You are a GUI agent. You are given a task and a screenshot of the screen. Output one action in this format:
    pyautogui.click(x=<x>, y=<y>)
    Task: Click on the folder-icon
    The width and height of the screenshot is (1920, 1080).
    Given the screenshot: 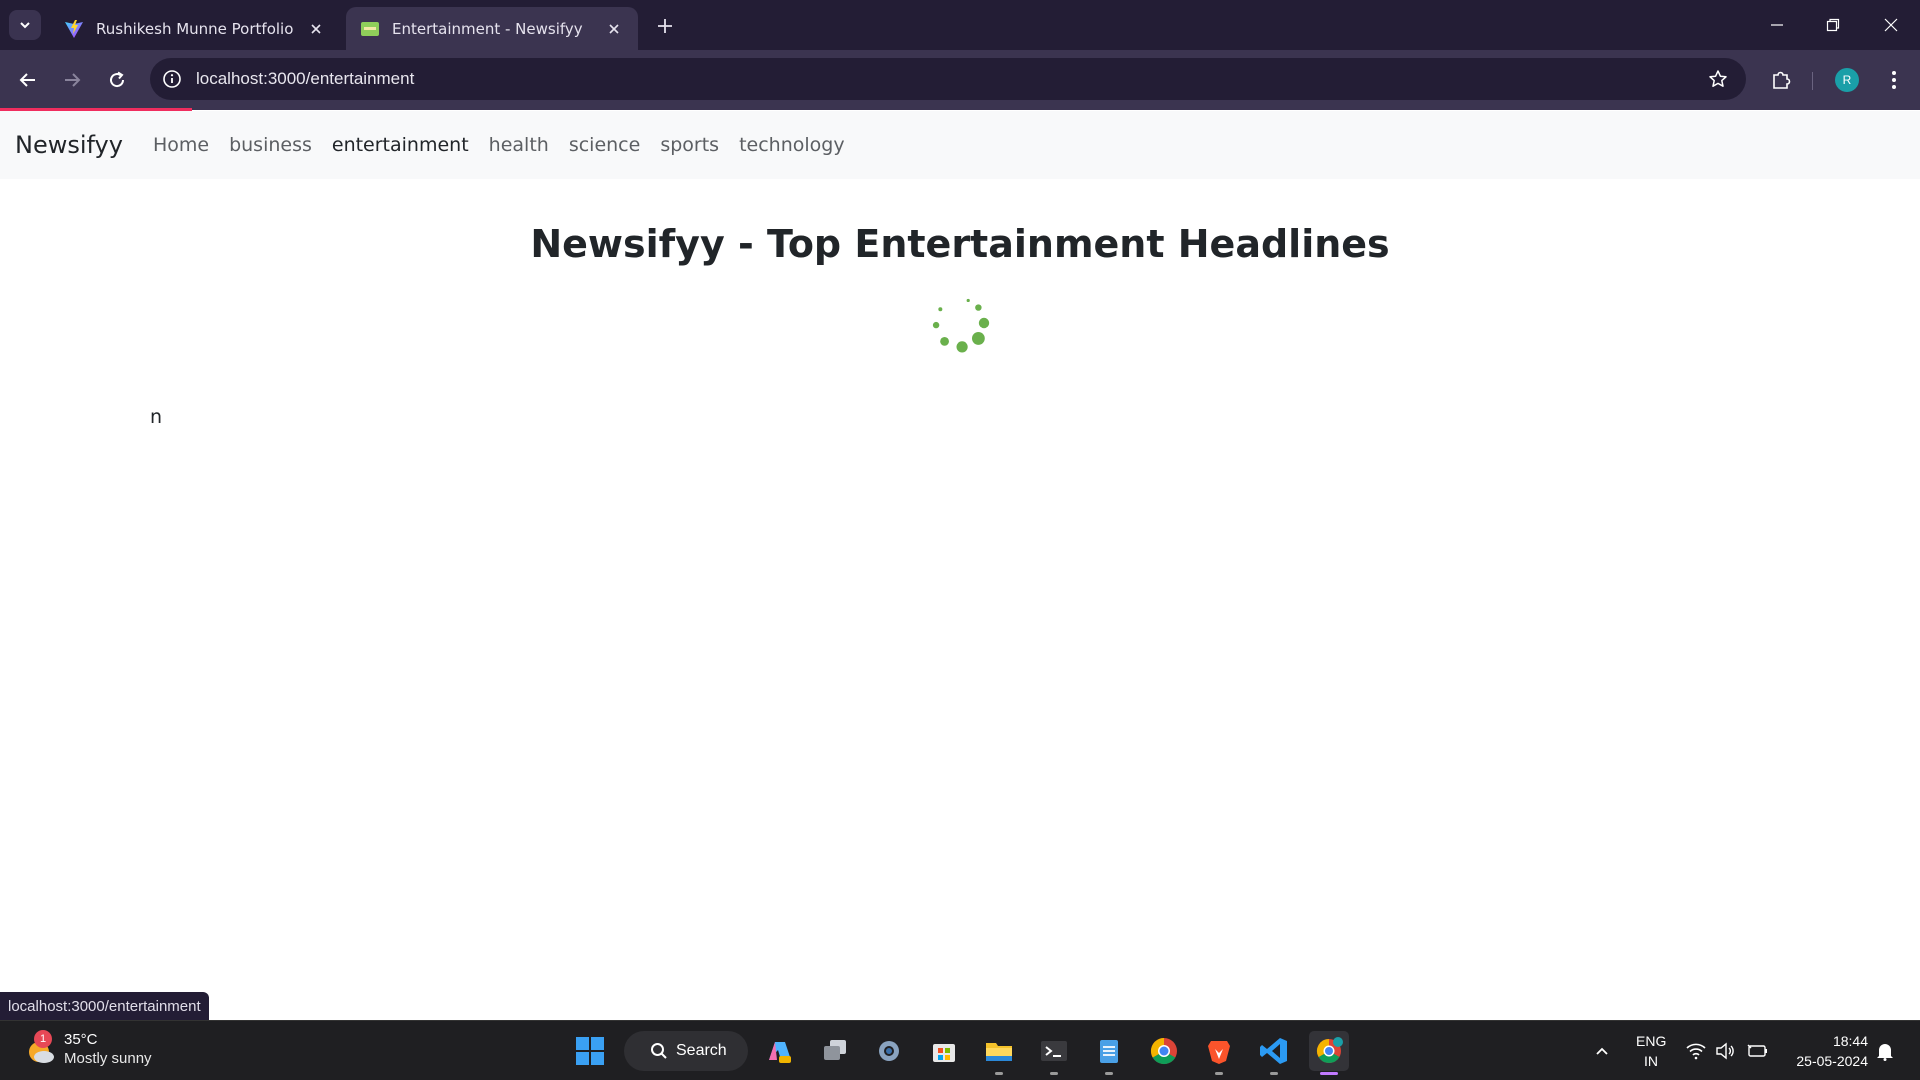 What is the action you would take?
    pyautogui.click(x=999, y=1052)
    